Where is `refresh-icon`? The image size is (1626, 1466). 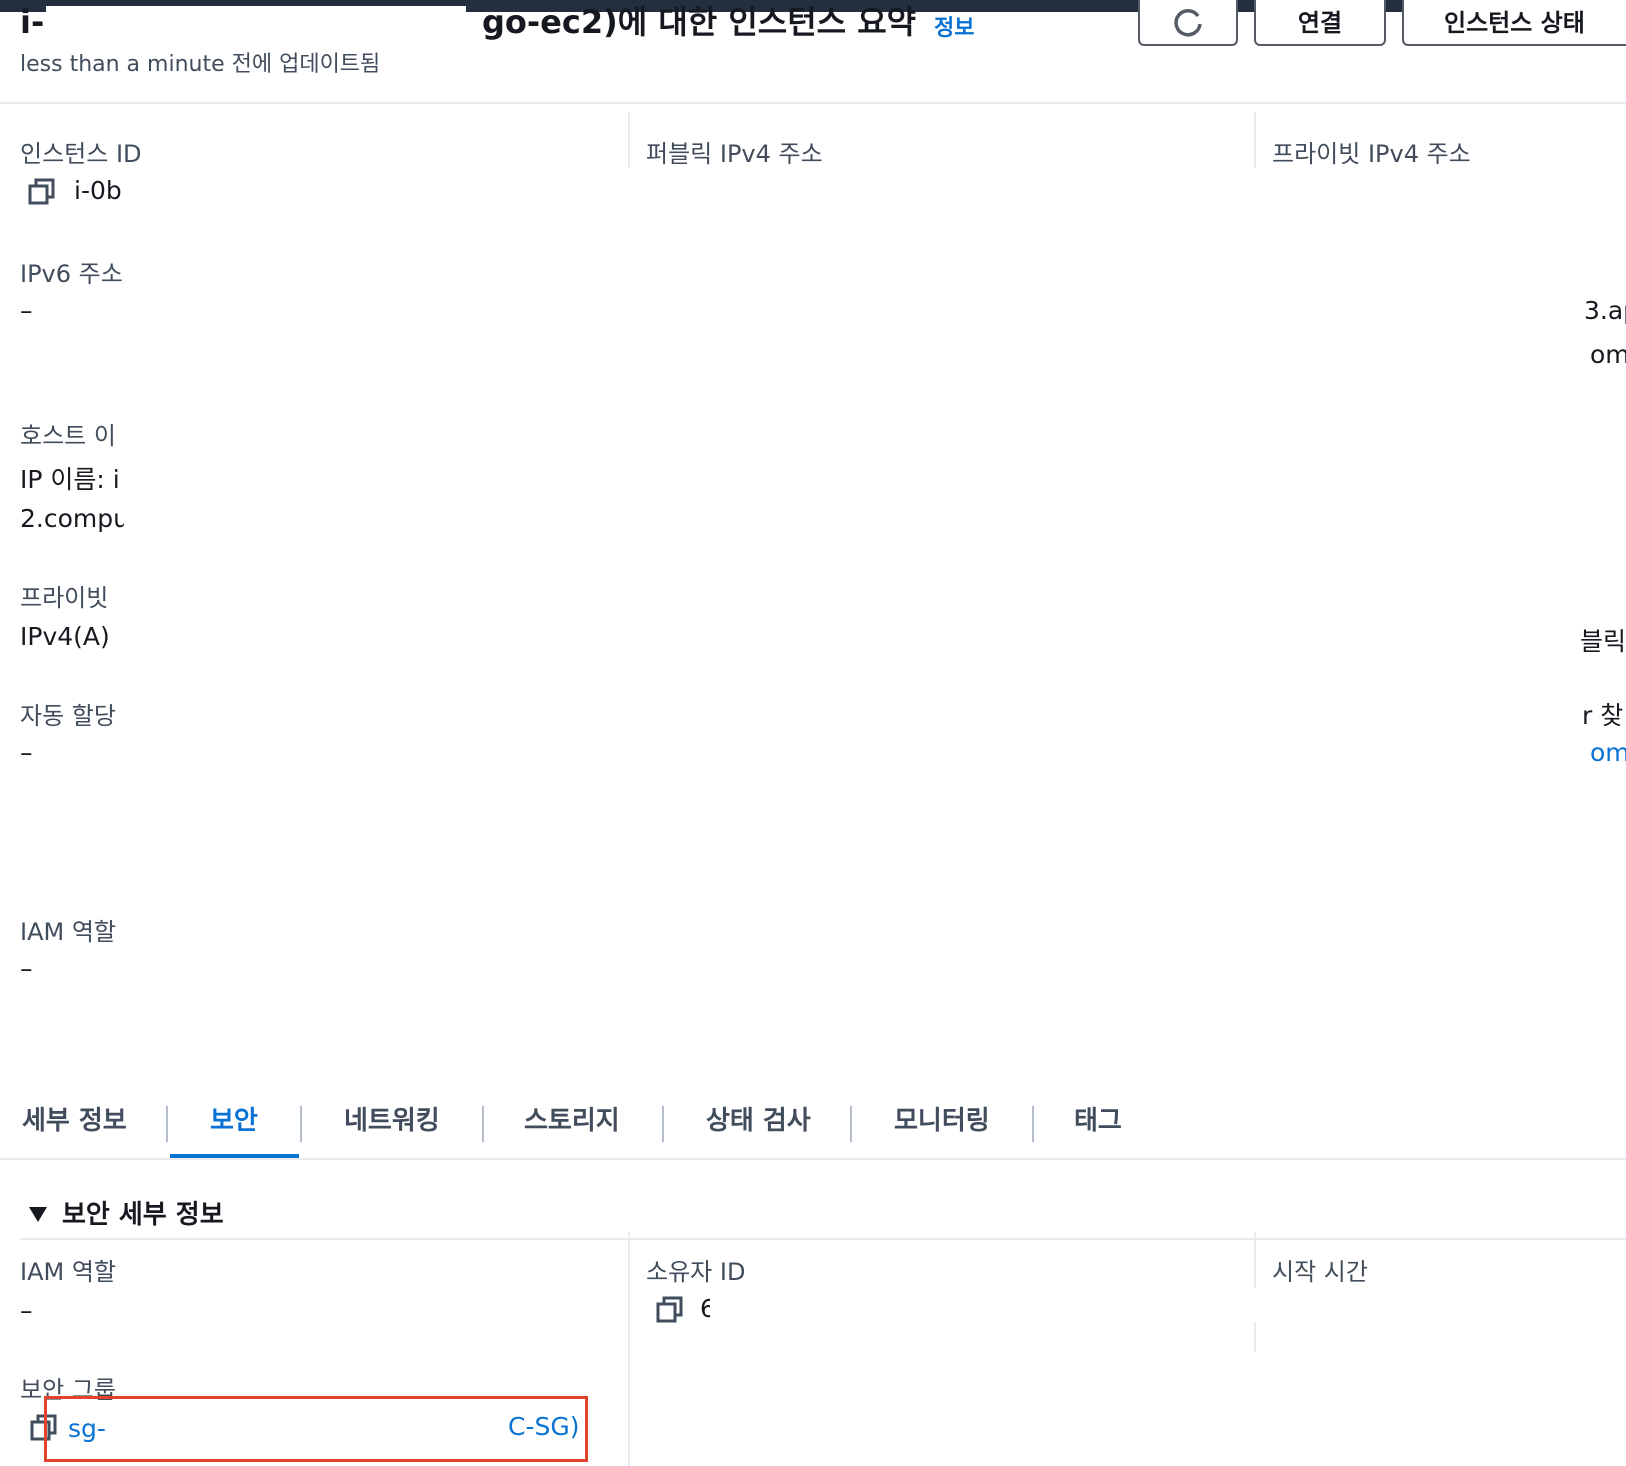
refresh-icon is located at coordinates (1188, 22).